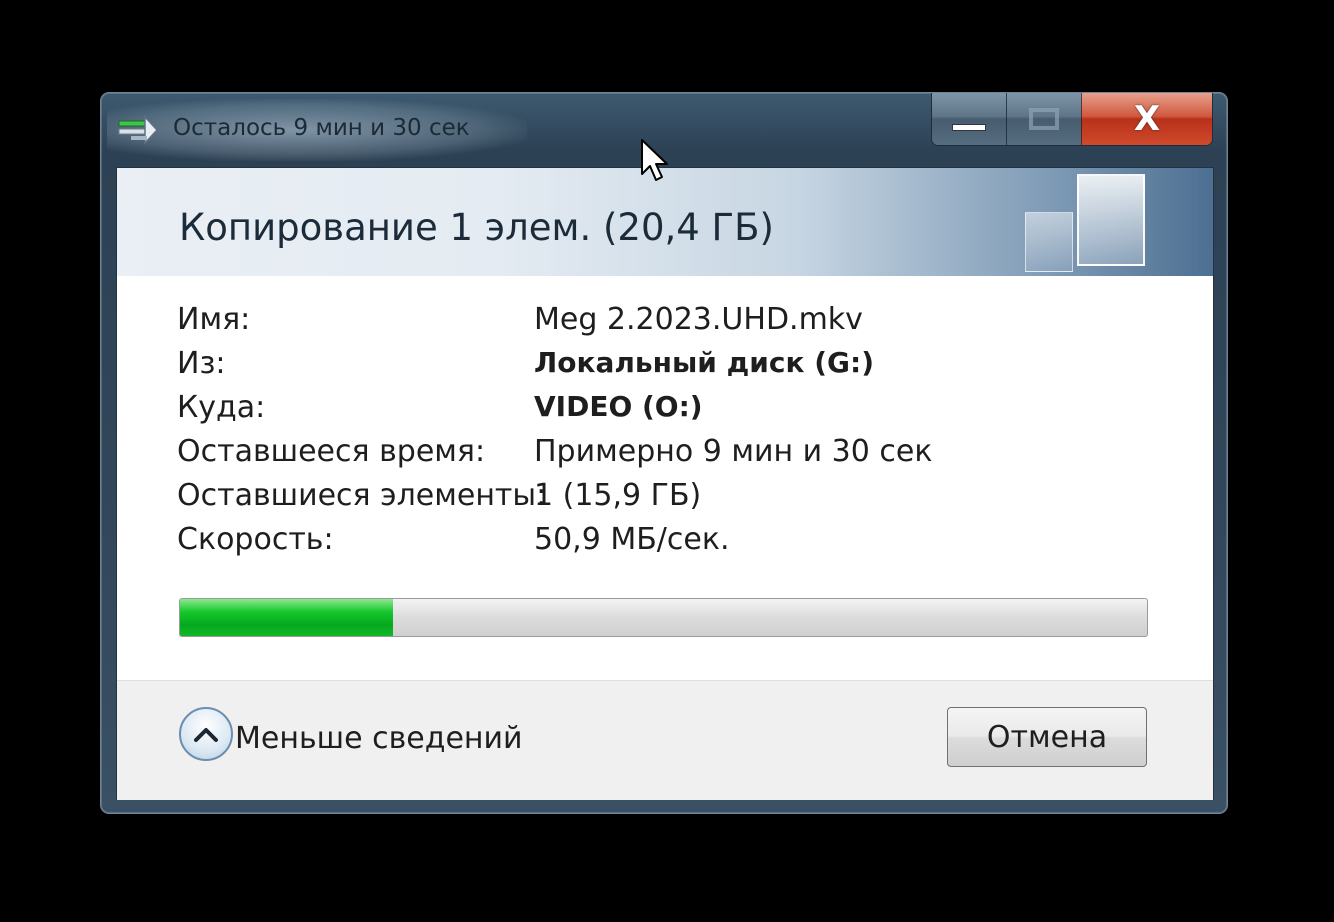  What do you see at coordinates (632, 539) in the screenshot?
I see `detail-value: 50,9 МБ/сек.` at bounding box center [632, 539].